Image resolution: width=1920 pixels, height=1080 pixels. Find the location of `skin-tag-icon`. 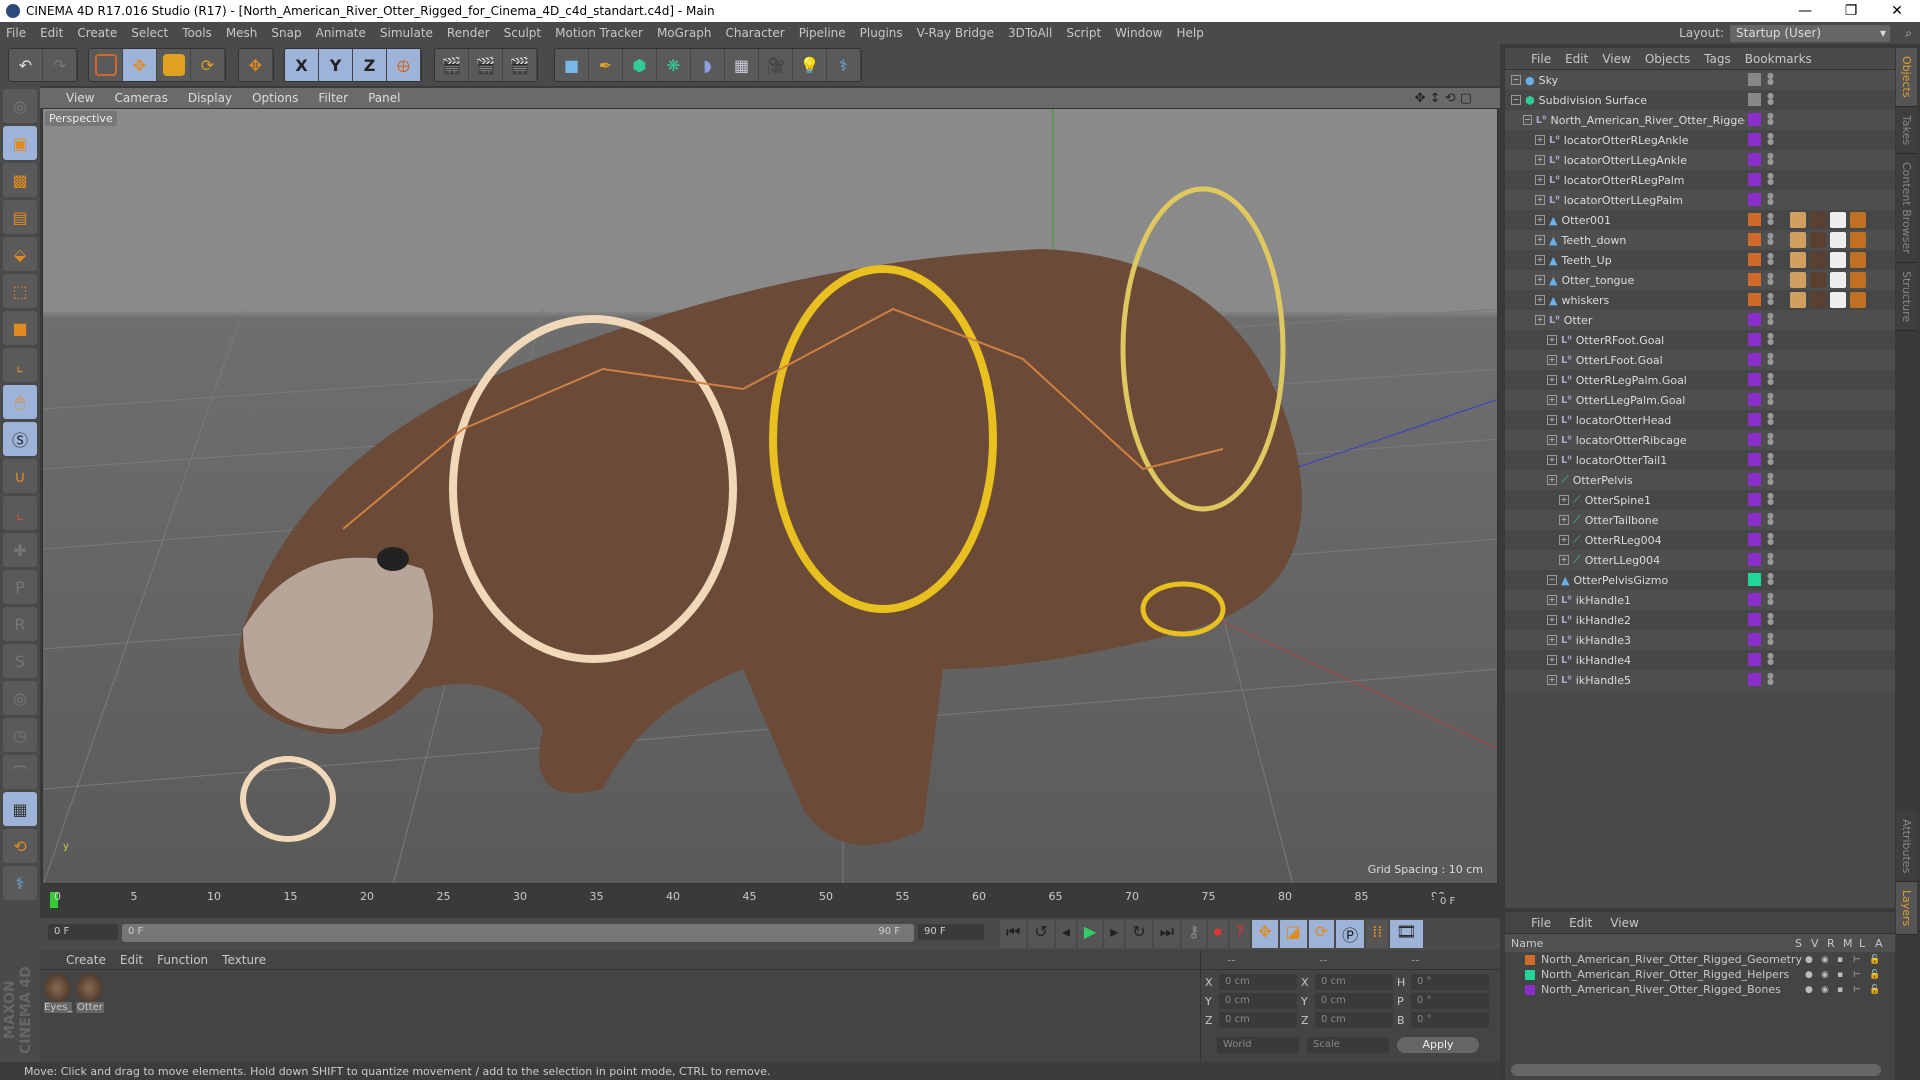

skin-tag-icon is located at coordinates (1798, 260).